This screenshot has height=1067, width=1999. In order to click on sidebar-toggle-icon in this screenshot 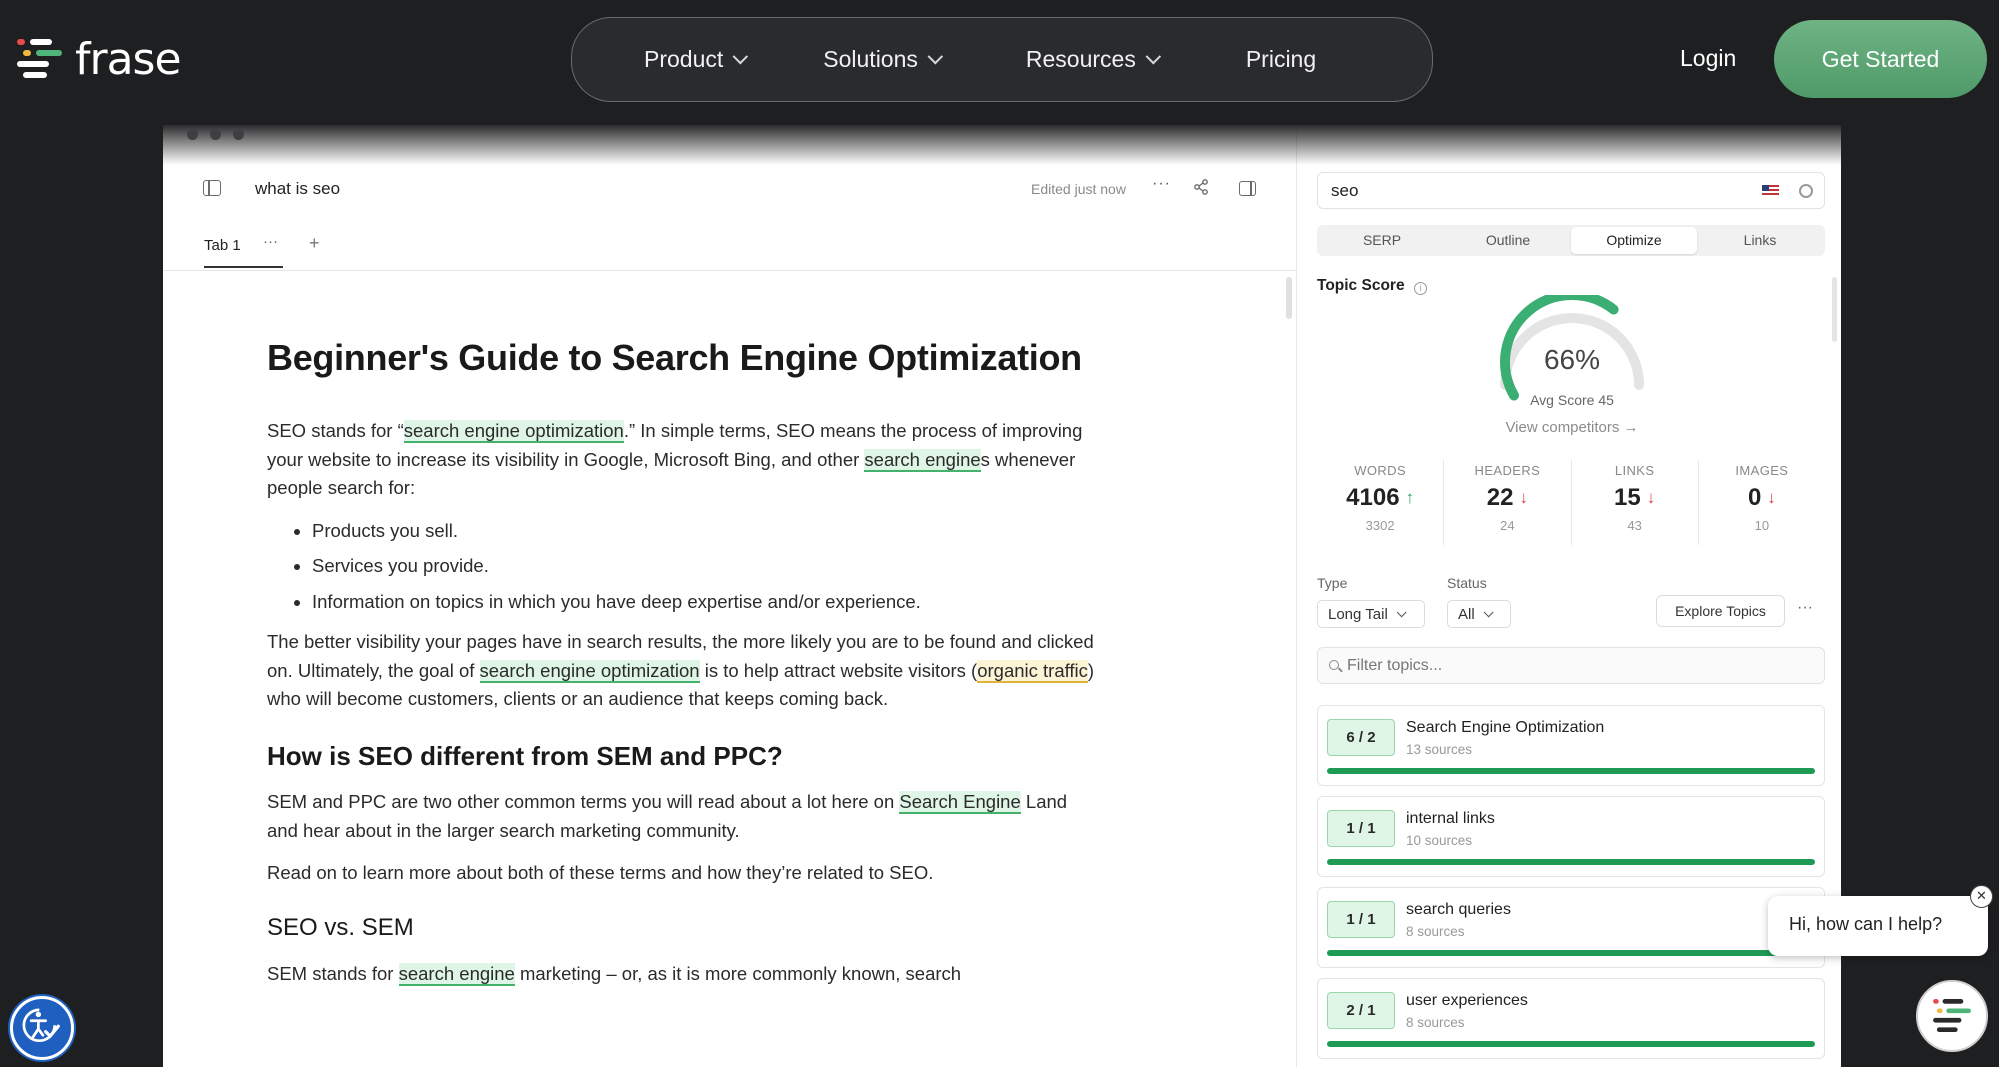, I will do `click(212, 188)`.